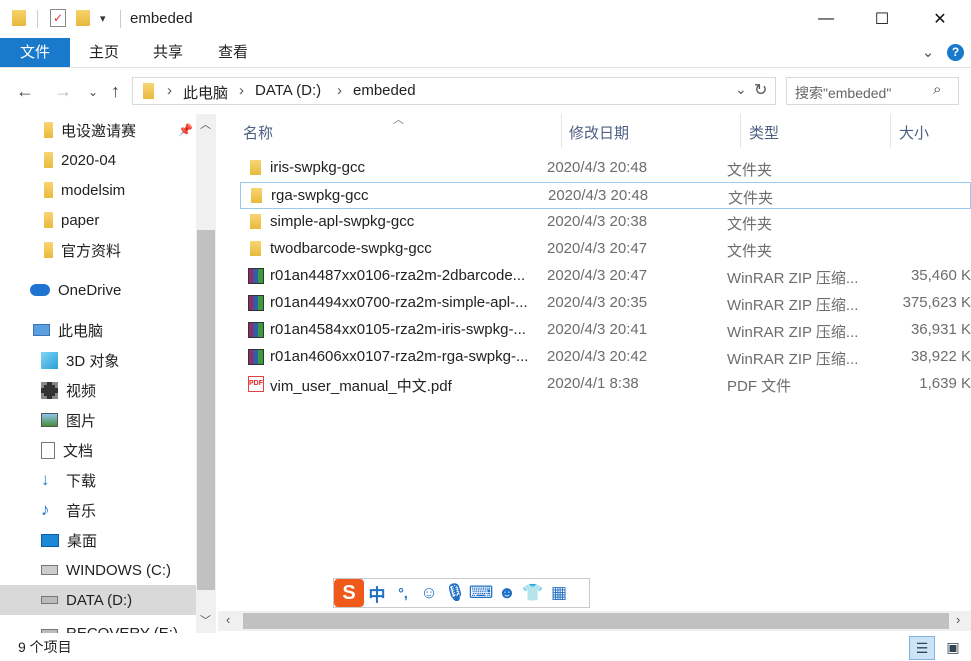 The image size is (971, 661). What do you see at coordinates (115, 91) in the screenshot?
I see `up-arrow-icon: ↑` at bounding box center [115, 91].